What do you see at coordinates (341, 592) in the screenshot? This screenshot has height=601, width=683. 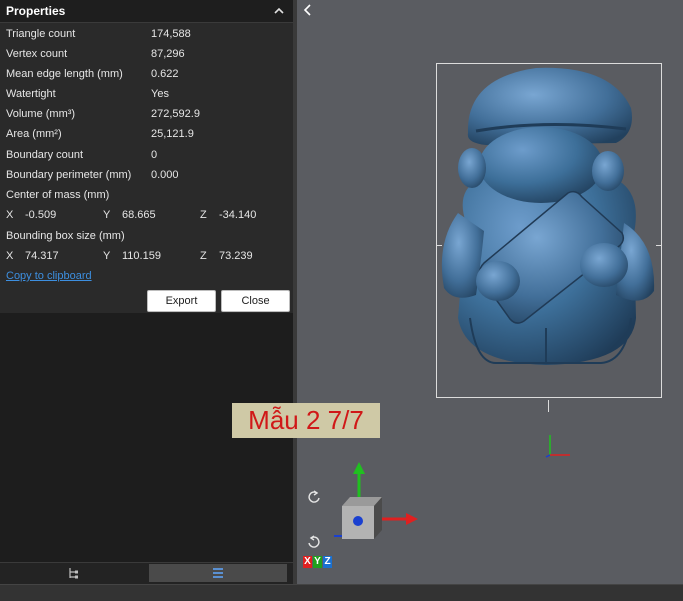 I see `status-bar` at bounding box center [341, 592].